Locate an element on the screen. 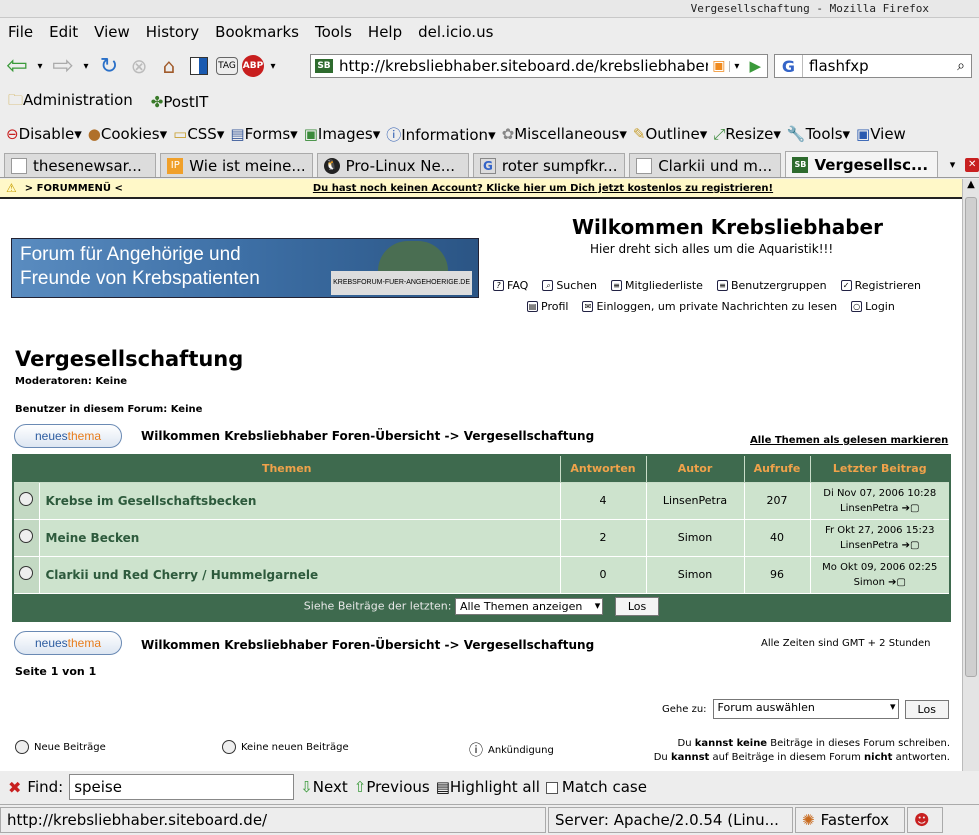 Image resolution: width=979 pixels, height=835 pixels. new-topic-button-bottom: neues thema is located at coordinates (68, 643).